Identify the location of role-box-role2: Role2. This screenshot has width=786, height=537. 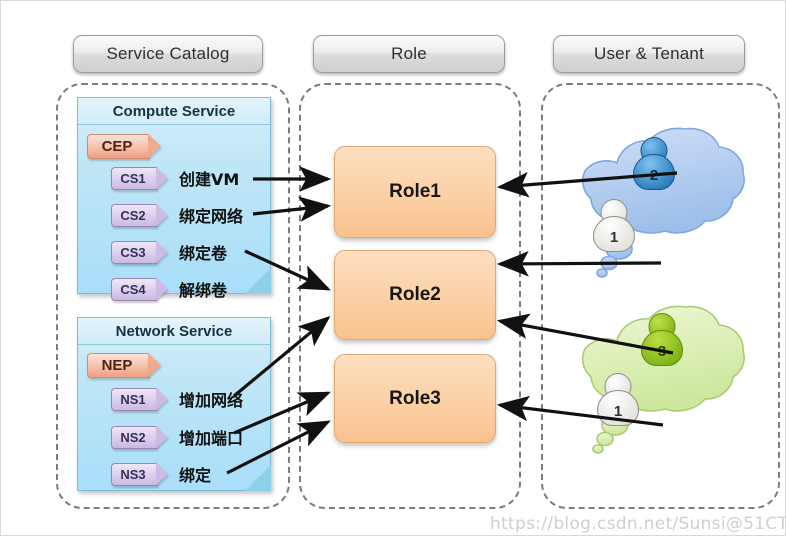
(415, 295).